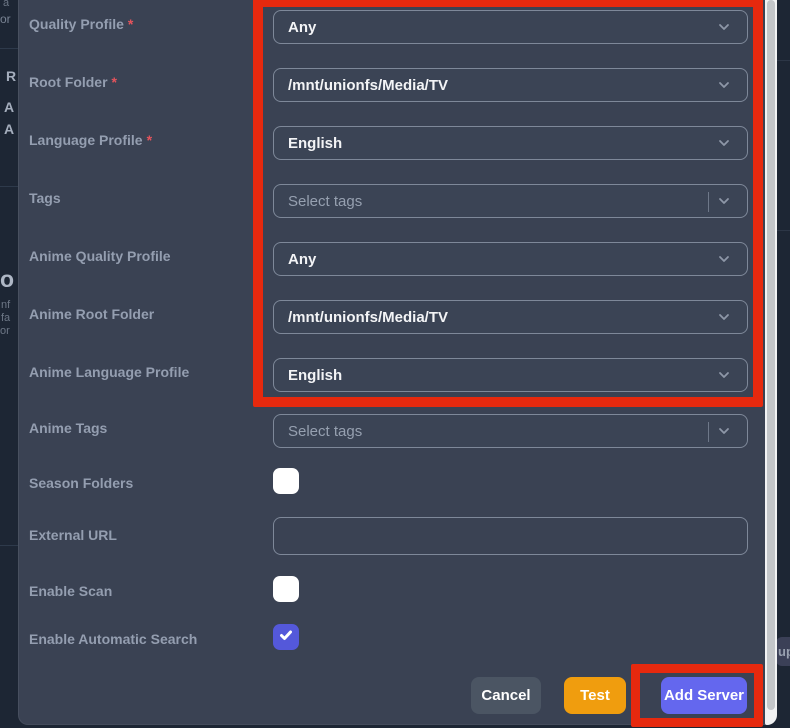 Image resolution: width=790 pixels, height=728 pixels. Describe the element at coordinates (704, 695) in the screenshot. I see `add-server-button: Add Server` at that location.